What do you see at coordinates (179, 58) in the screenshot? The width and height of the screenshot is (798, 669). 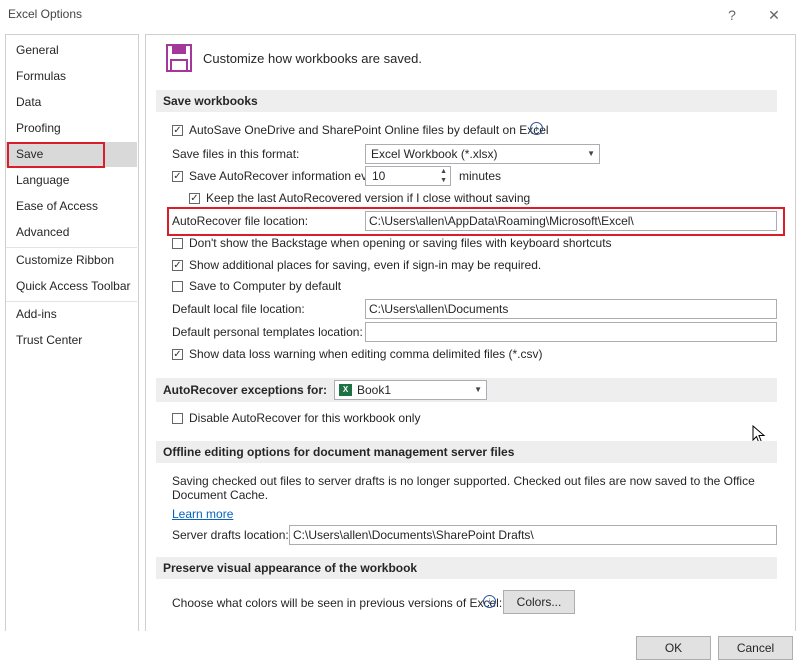 I see `save-icon` at bounding box center [179, 58].